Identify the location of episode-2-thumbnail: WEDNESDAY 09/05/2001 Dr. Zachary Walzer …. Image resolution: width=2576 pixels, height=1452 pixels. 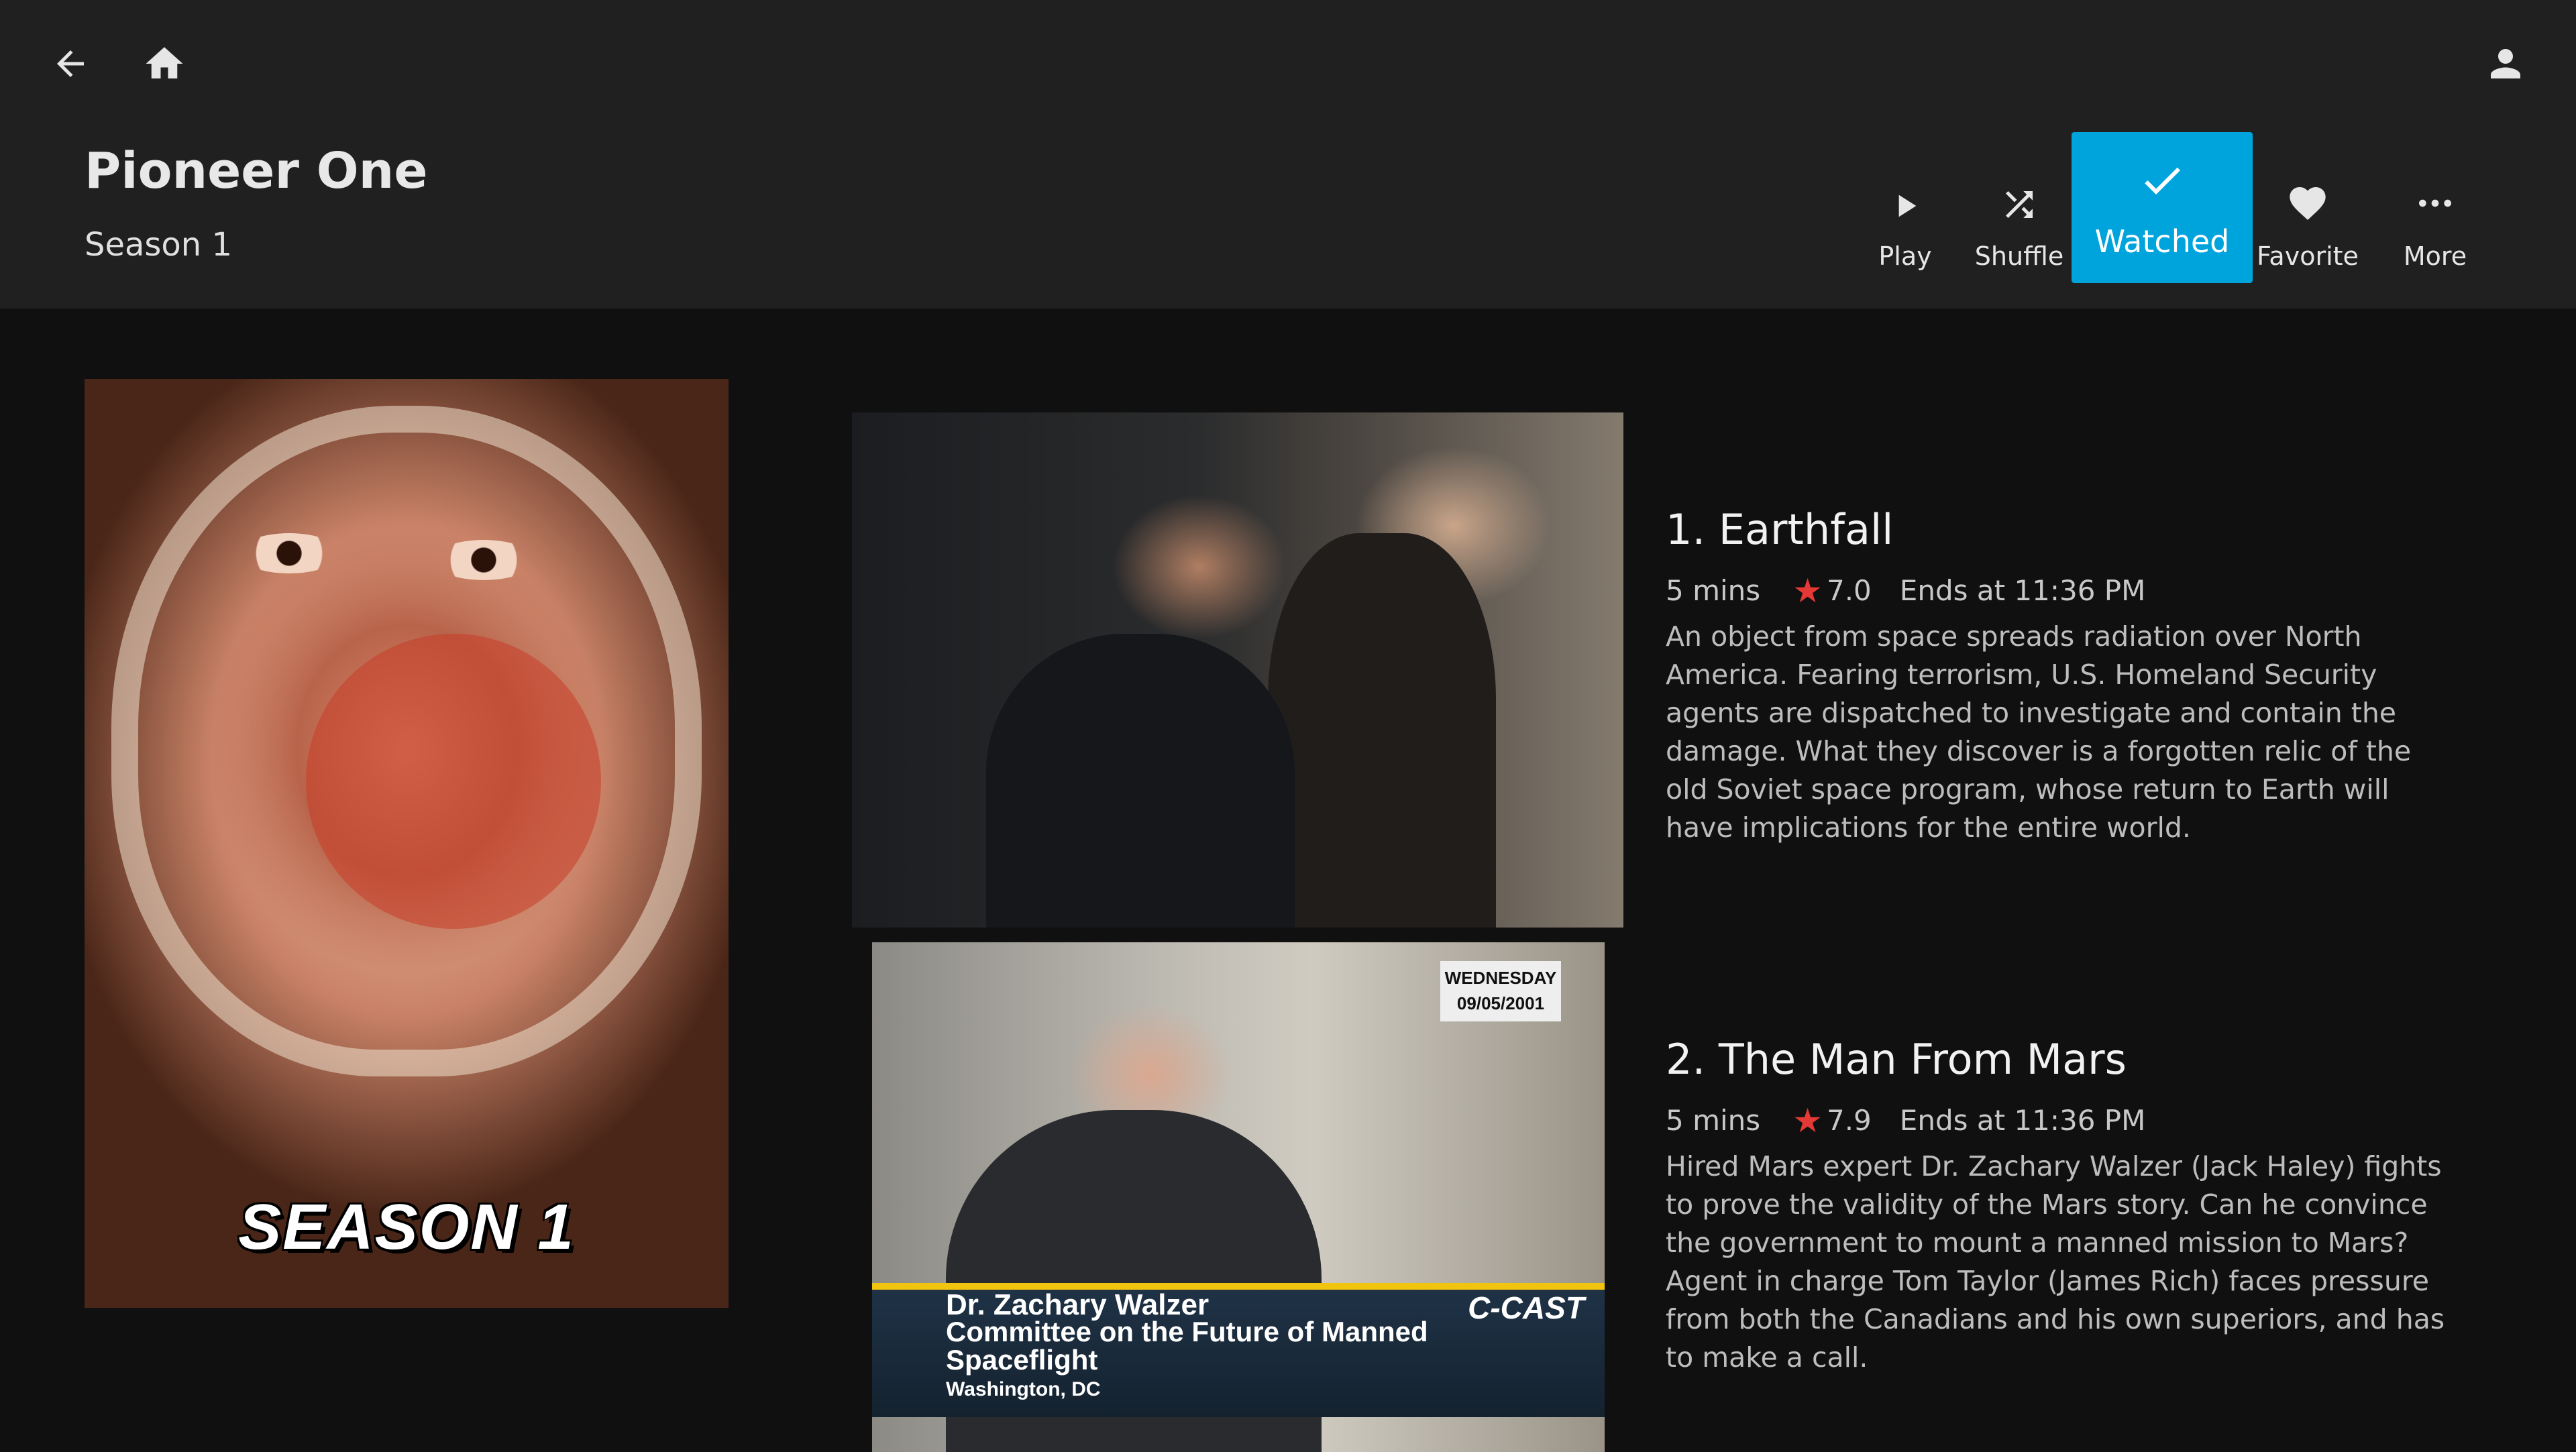
(1238, 1197).